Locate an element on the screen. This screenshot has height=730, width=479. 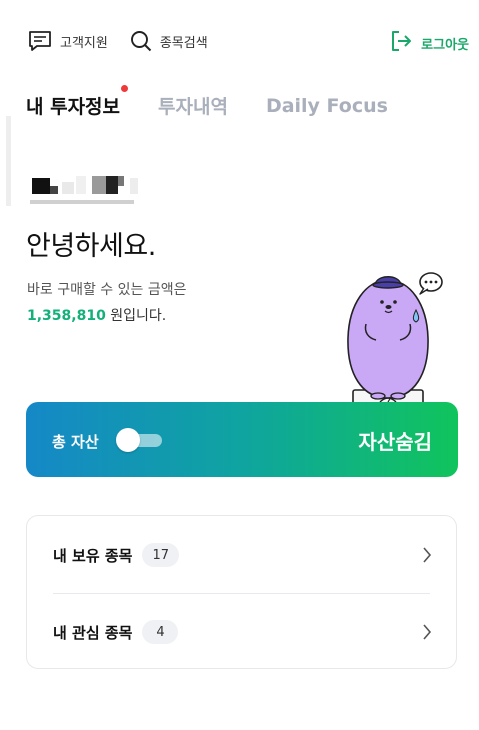
total-asset-label: 총 자산 is located at coordinates (75, 442).